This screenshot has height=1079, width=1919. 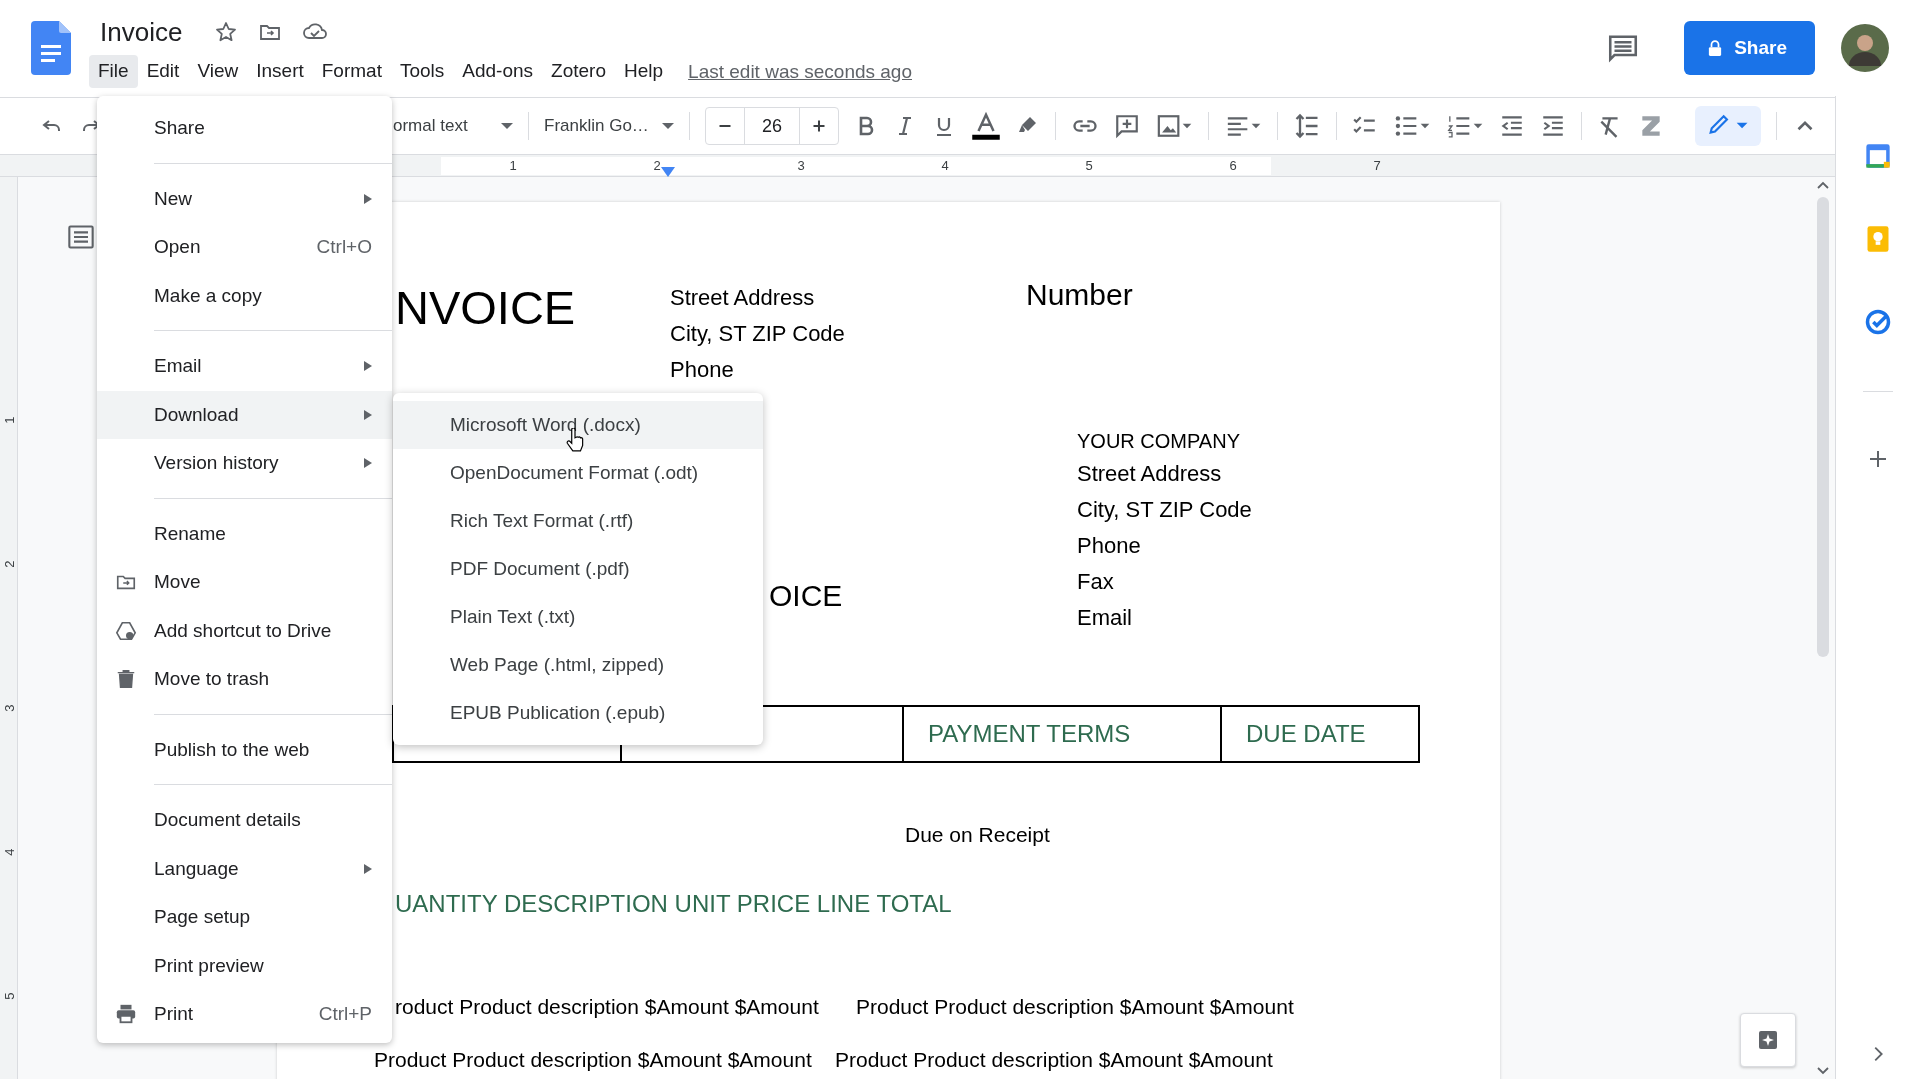 I want to click on menu-item: OpenDocument Format (.odt), so click(x=578, y=473).